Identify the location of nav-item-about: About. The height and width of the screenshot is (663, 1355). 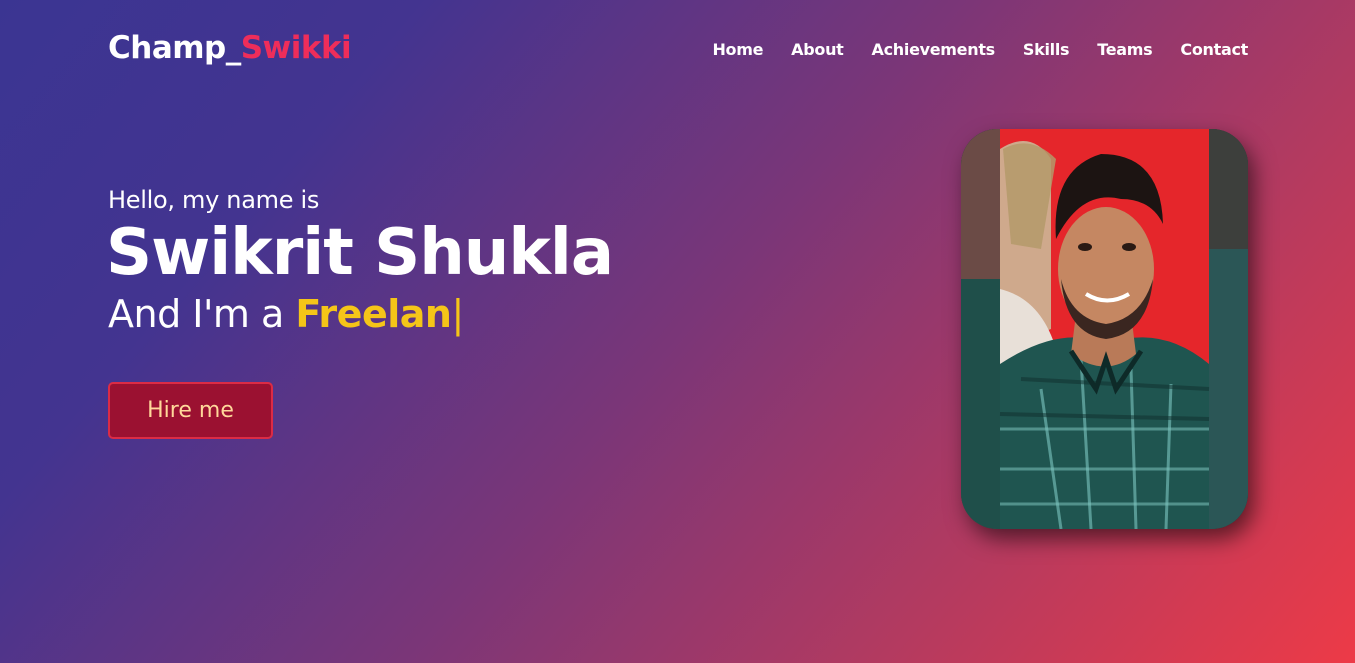
(817, 49).